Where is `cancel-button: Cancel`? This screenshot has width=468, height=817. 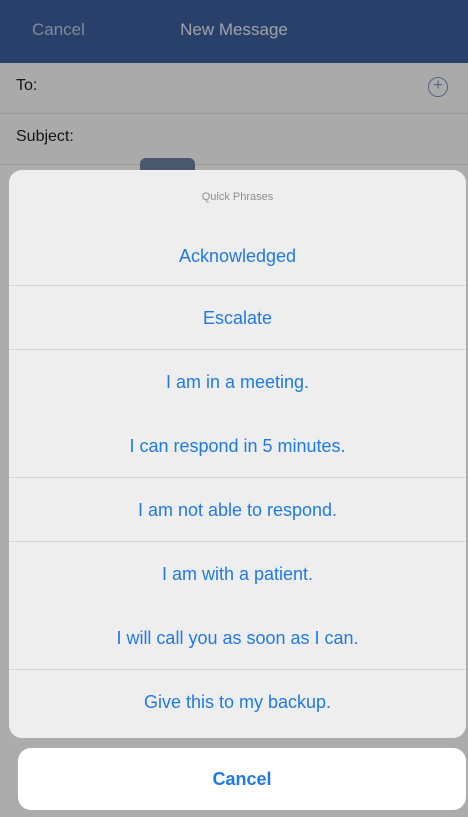 cancel-button: Cancel is located at coordinates (242, 779).